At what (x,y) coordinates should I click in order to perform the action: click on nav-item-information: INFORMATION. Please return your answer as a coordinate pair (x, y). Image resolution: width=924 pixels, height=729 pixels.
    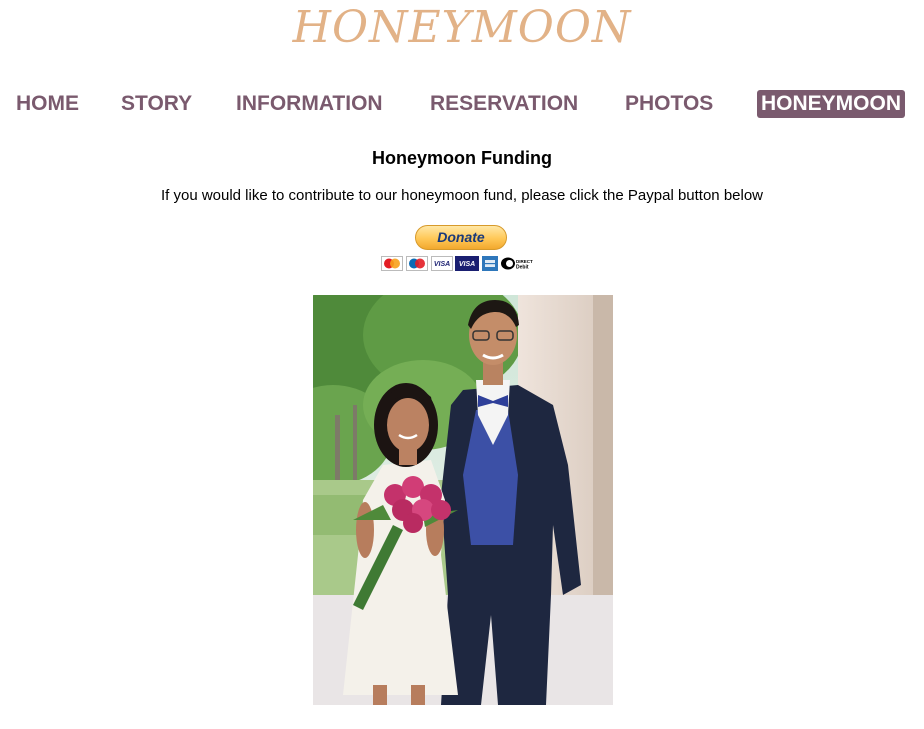
    Looking at the image, I should click on (309, 104).